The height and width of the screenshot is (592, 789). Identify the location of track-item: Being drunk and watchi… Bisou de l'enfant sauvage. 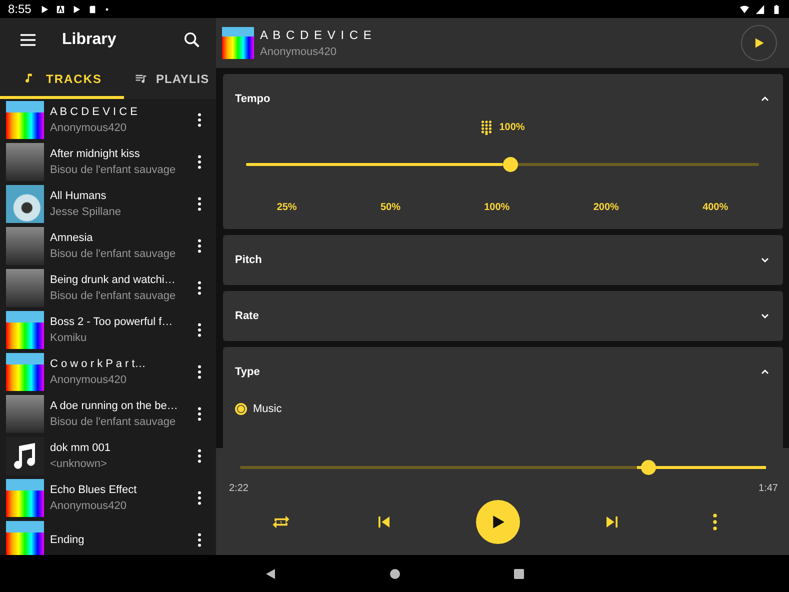
(108, 288).